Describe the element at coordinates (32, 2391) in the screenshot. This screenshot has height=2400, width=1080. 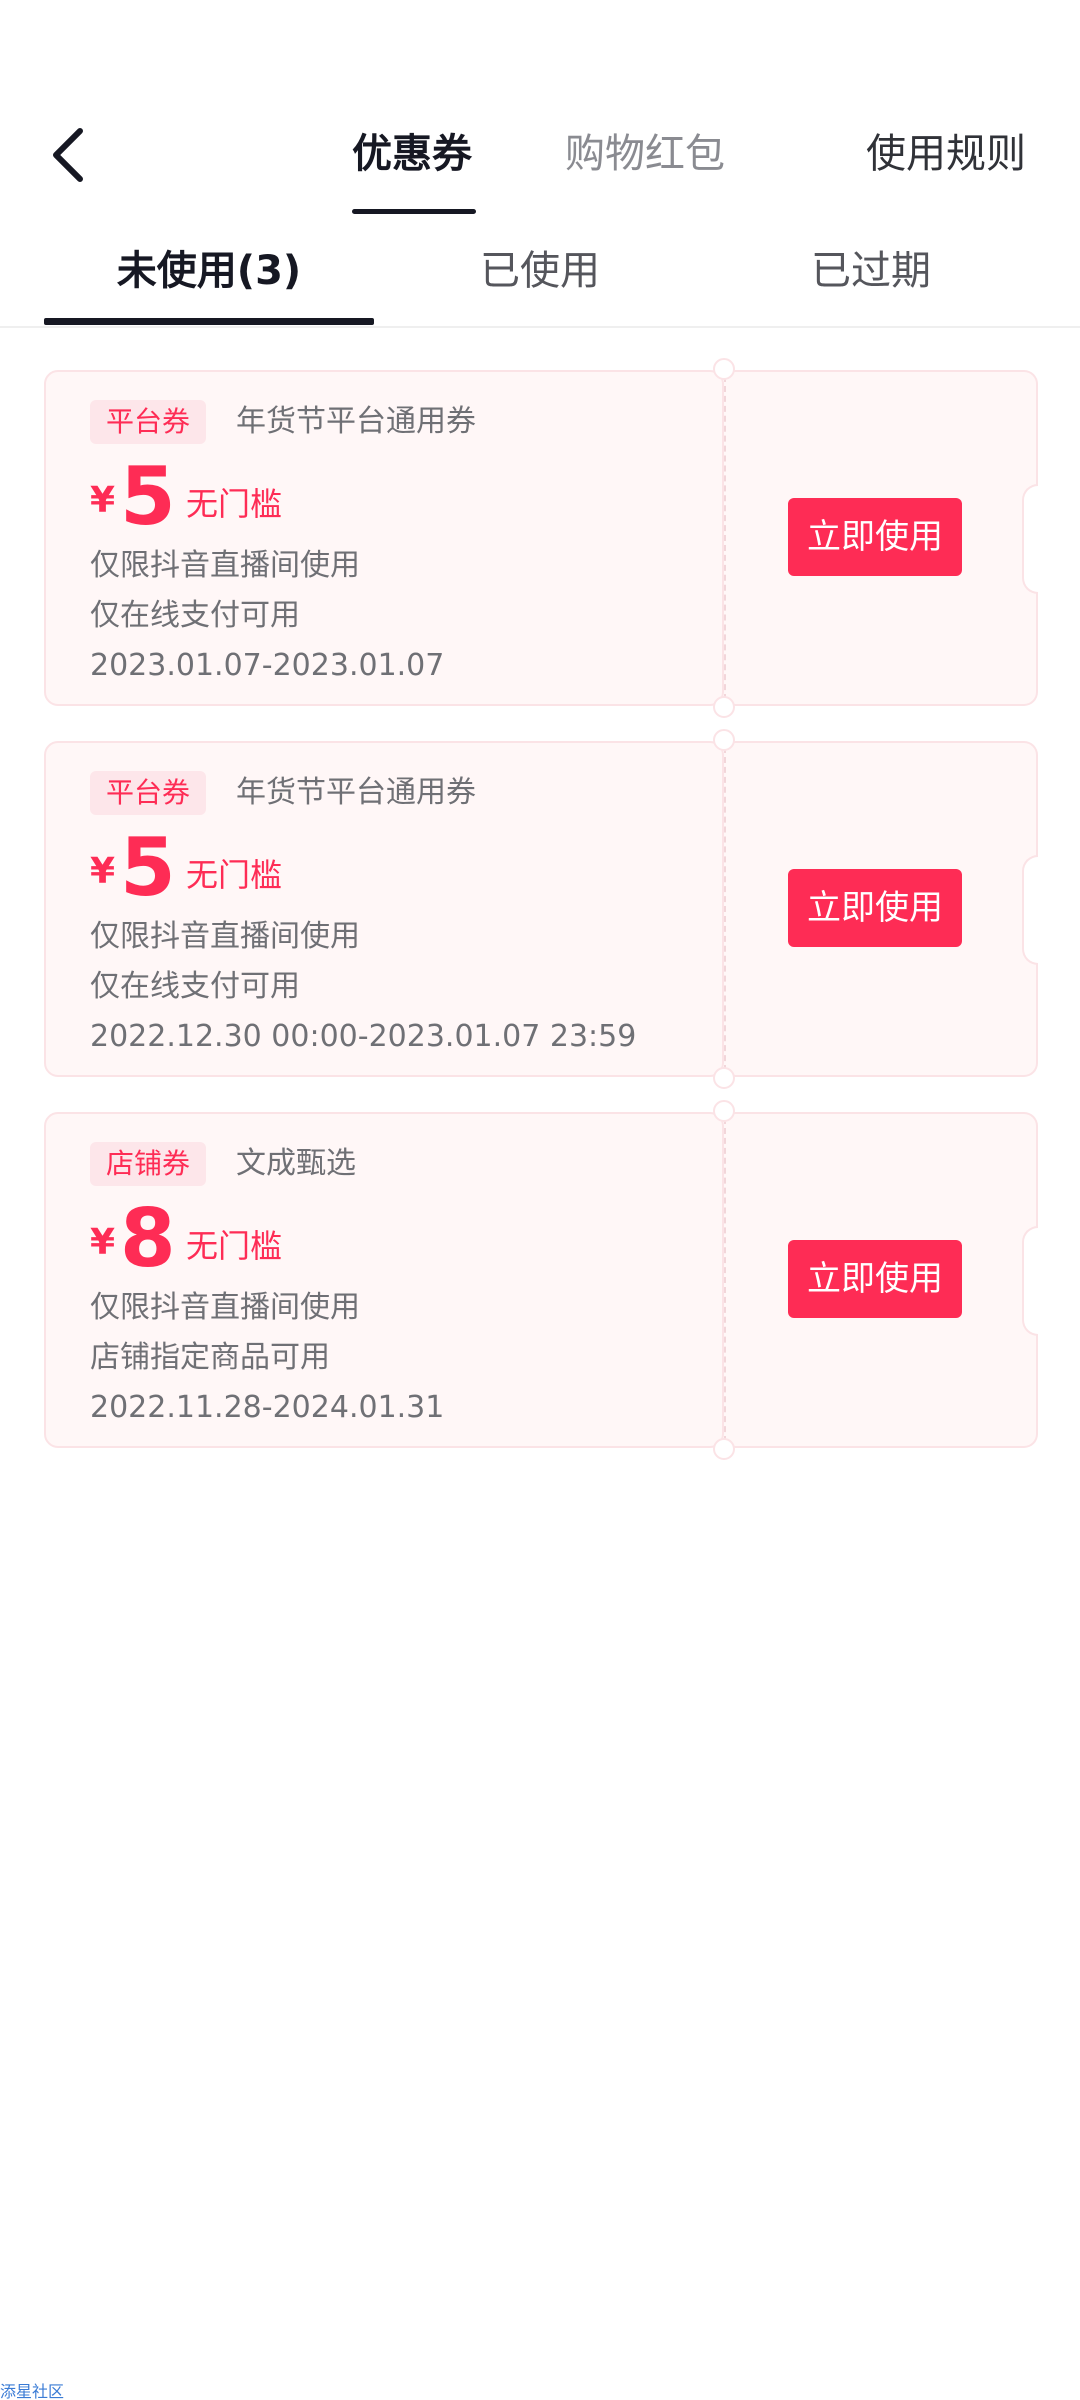
I see `watermark: 添星社区` at that location.